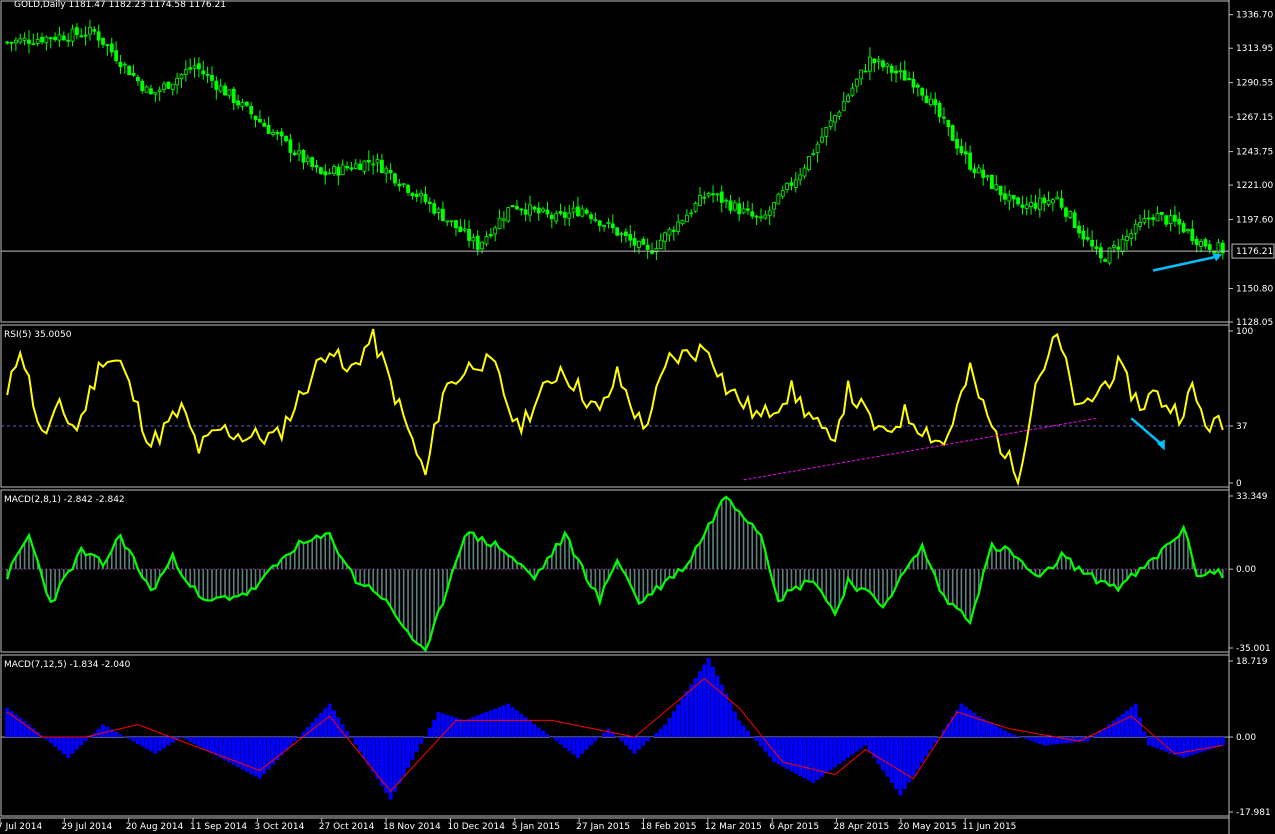 This screenshot has height=834, width=1275. What do you see at coordinates (1253, 649) in the screenshot?
I see `price-axis-label: -35.001` at bounding box center [1253, 649].